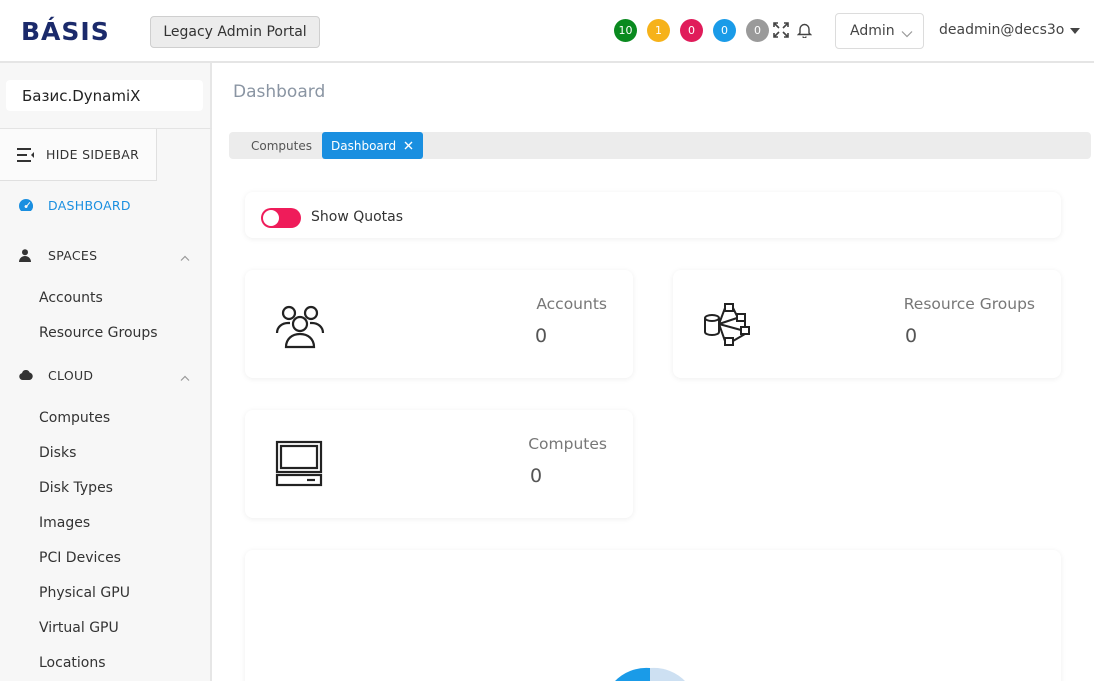 This screenshot has height=681, width=1094. I want to click on status-badge-green: 10, so click(625, 30).